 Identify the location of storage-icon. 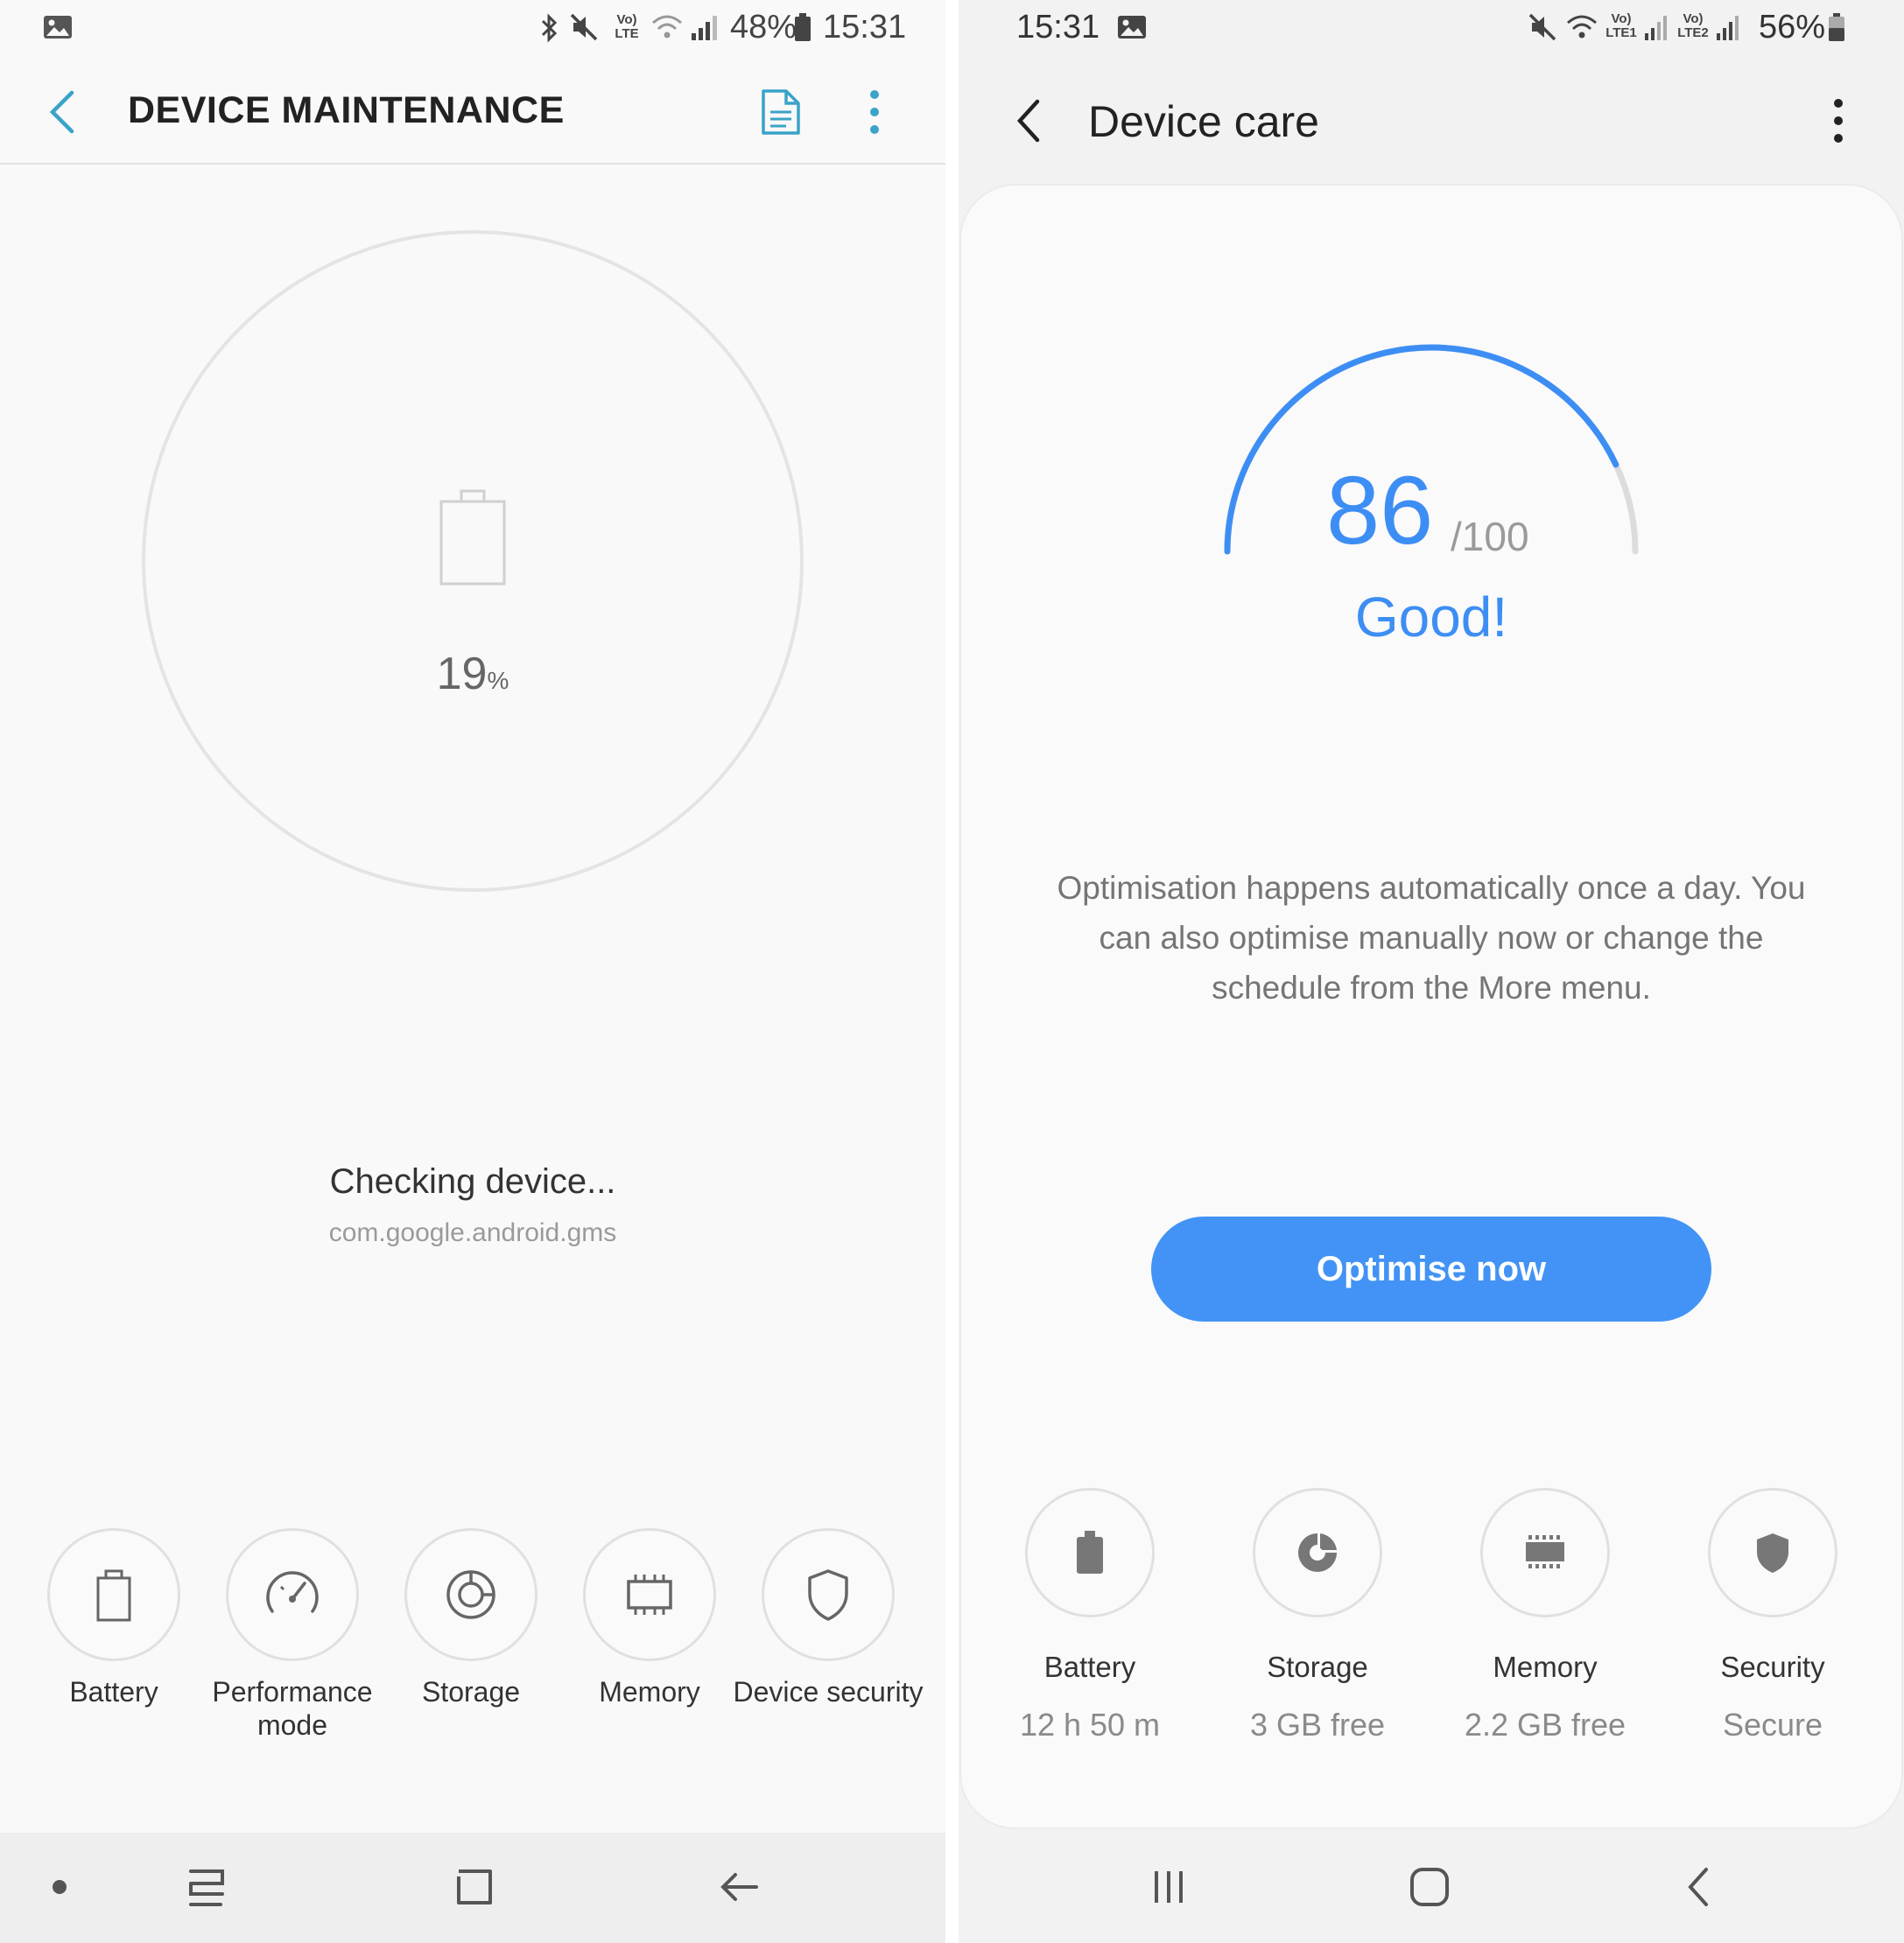
(470, 1595).